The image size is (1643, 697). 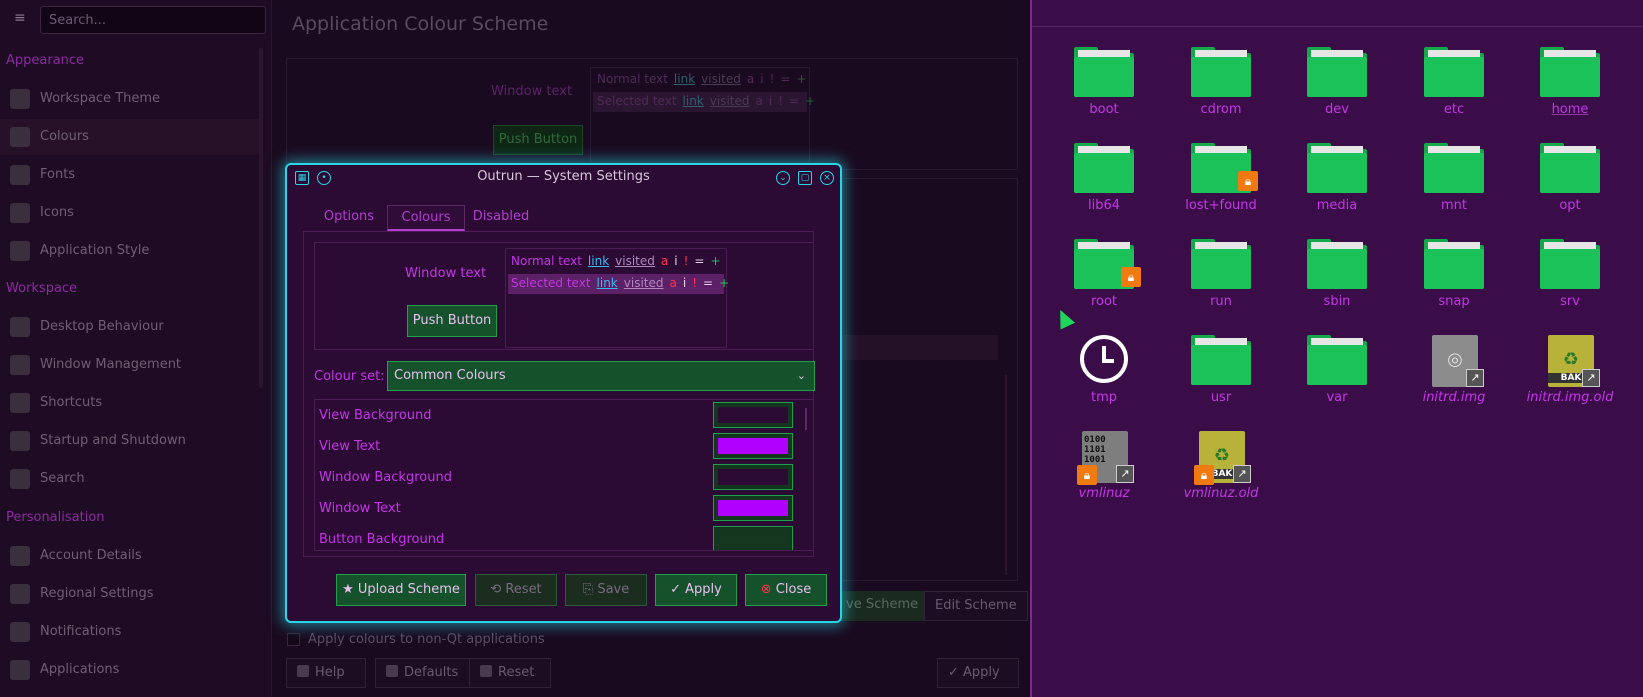 What do you see at coordinates (100, 98) in the screenshot?
I see `sidebar-item-label: Workspace Theme` at bounding box center [100, 98].